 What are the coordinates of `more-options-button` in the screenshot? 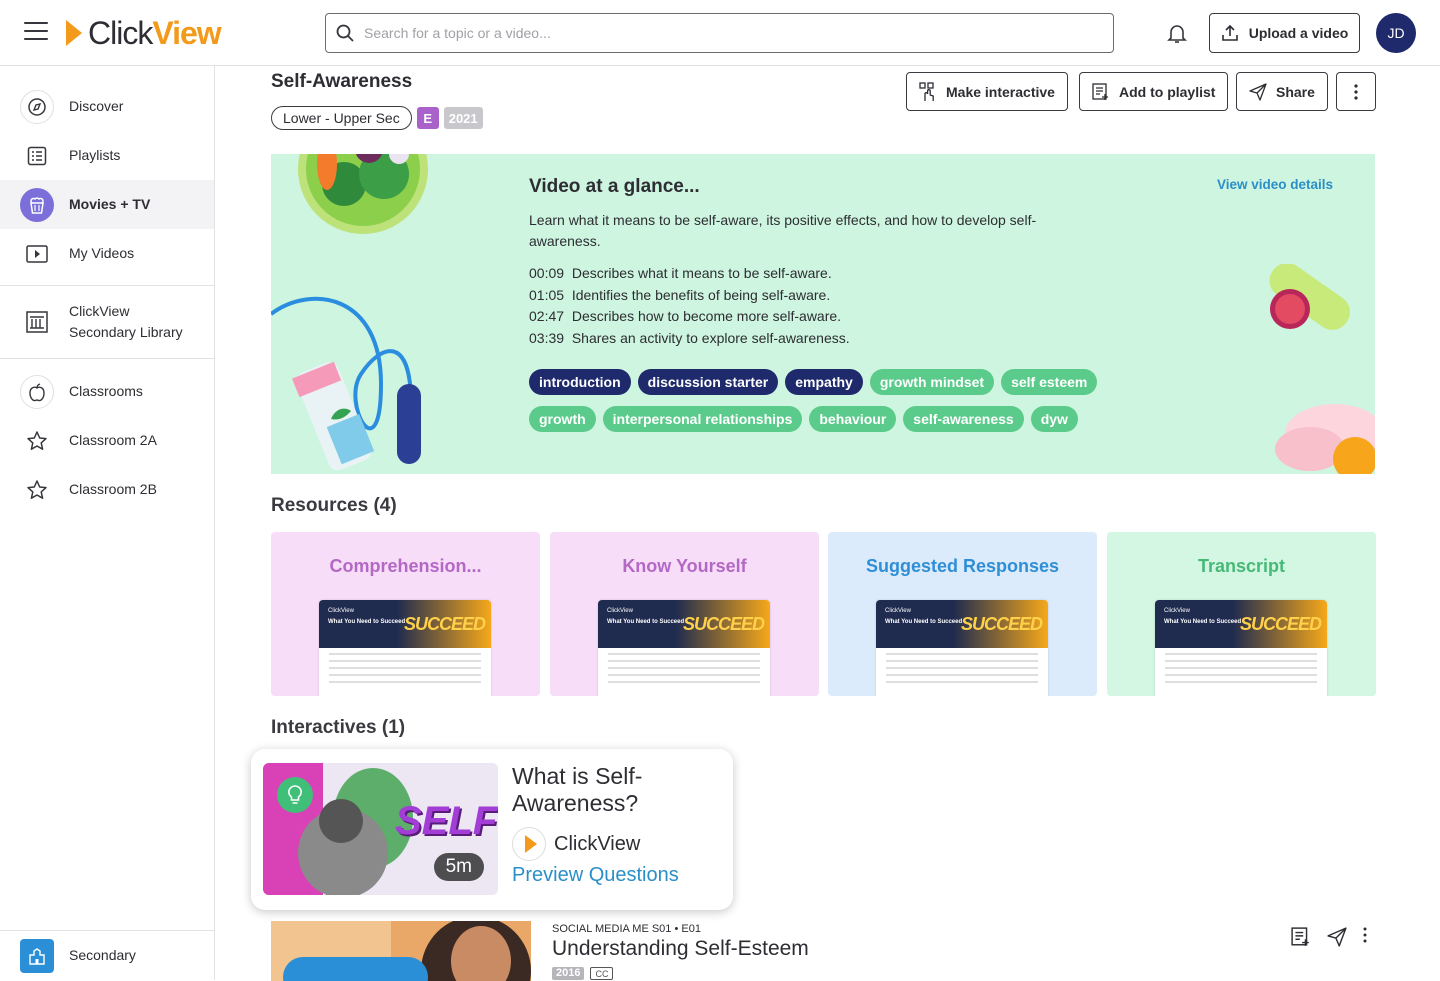 It's located at (1356, 91).